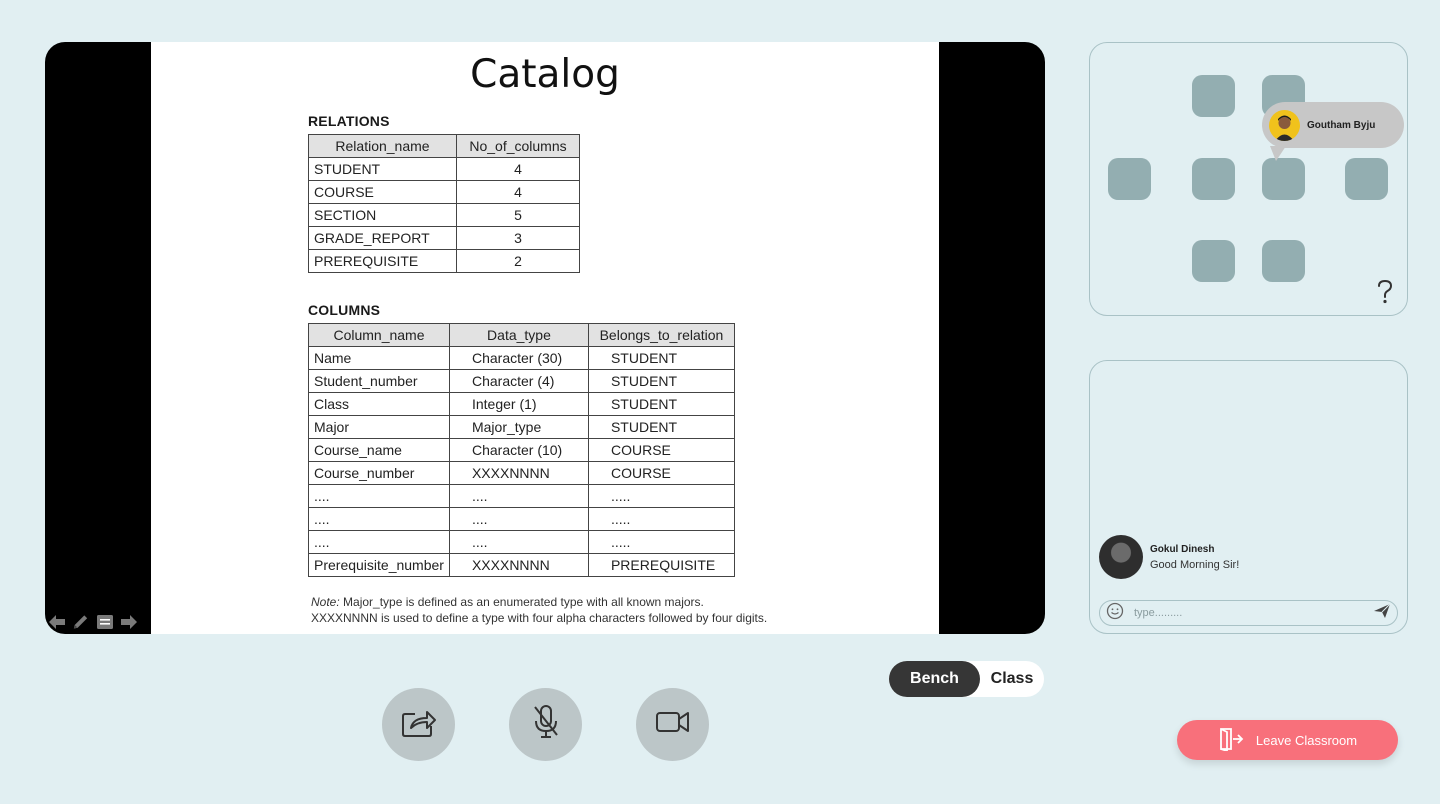 The height and width of the screenshot is (804, 1440). Describe the element at coordinates (80, 621) in the screenshot. I see `pencil-icon` at that location.